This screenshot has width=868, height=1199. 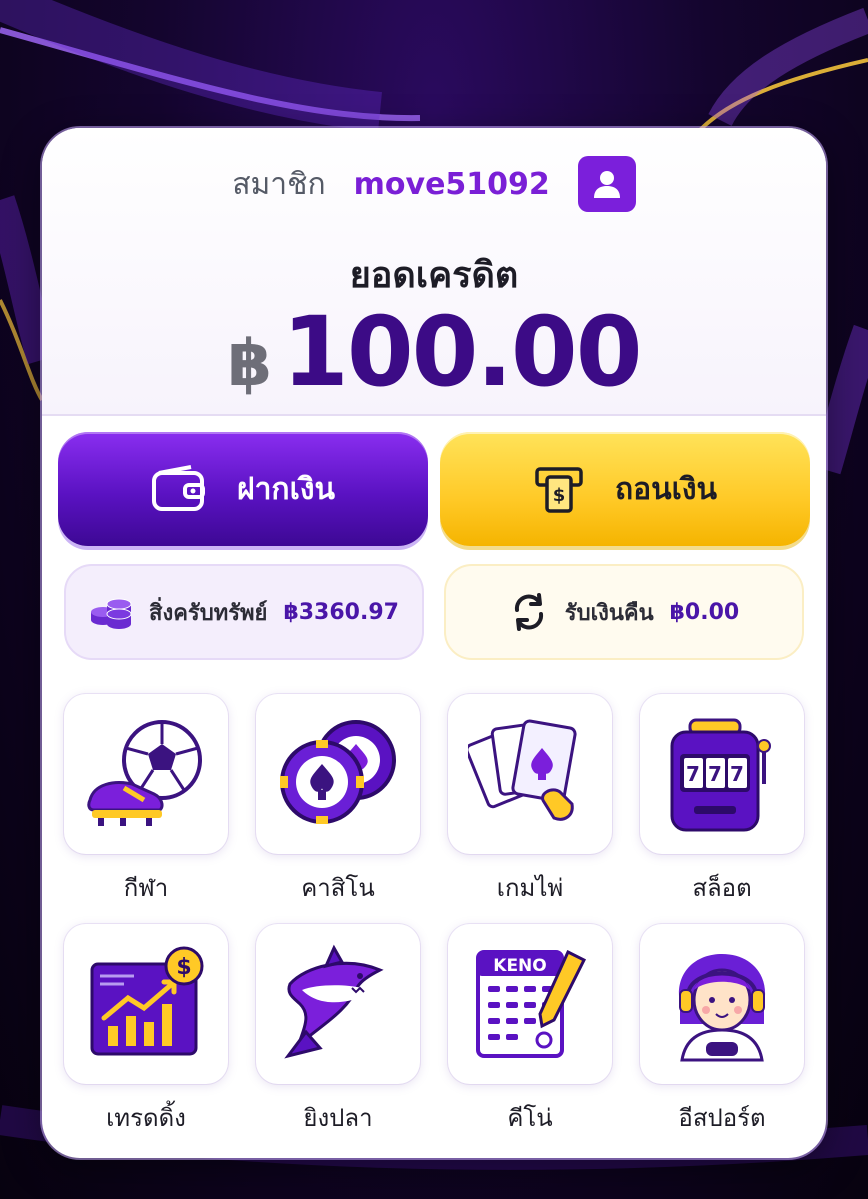 I want to click on soccer-icon, so click(x=144, y=773).